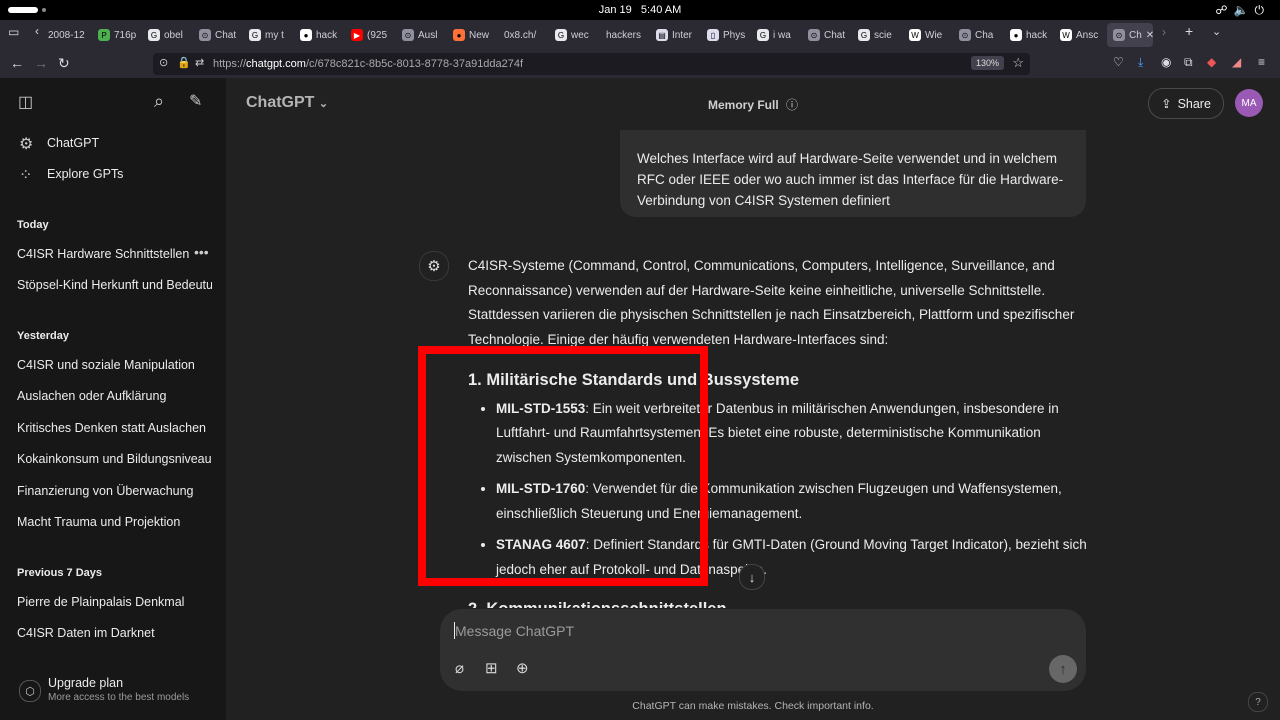 This screenshot has width=1280, height=720. Describe the element at coordinates (120, 35) in the screenshot. I see `browser-tab: P 716p` at that location.